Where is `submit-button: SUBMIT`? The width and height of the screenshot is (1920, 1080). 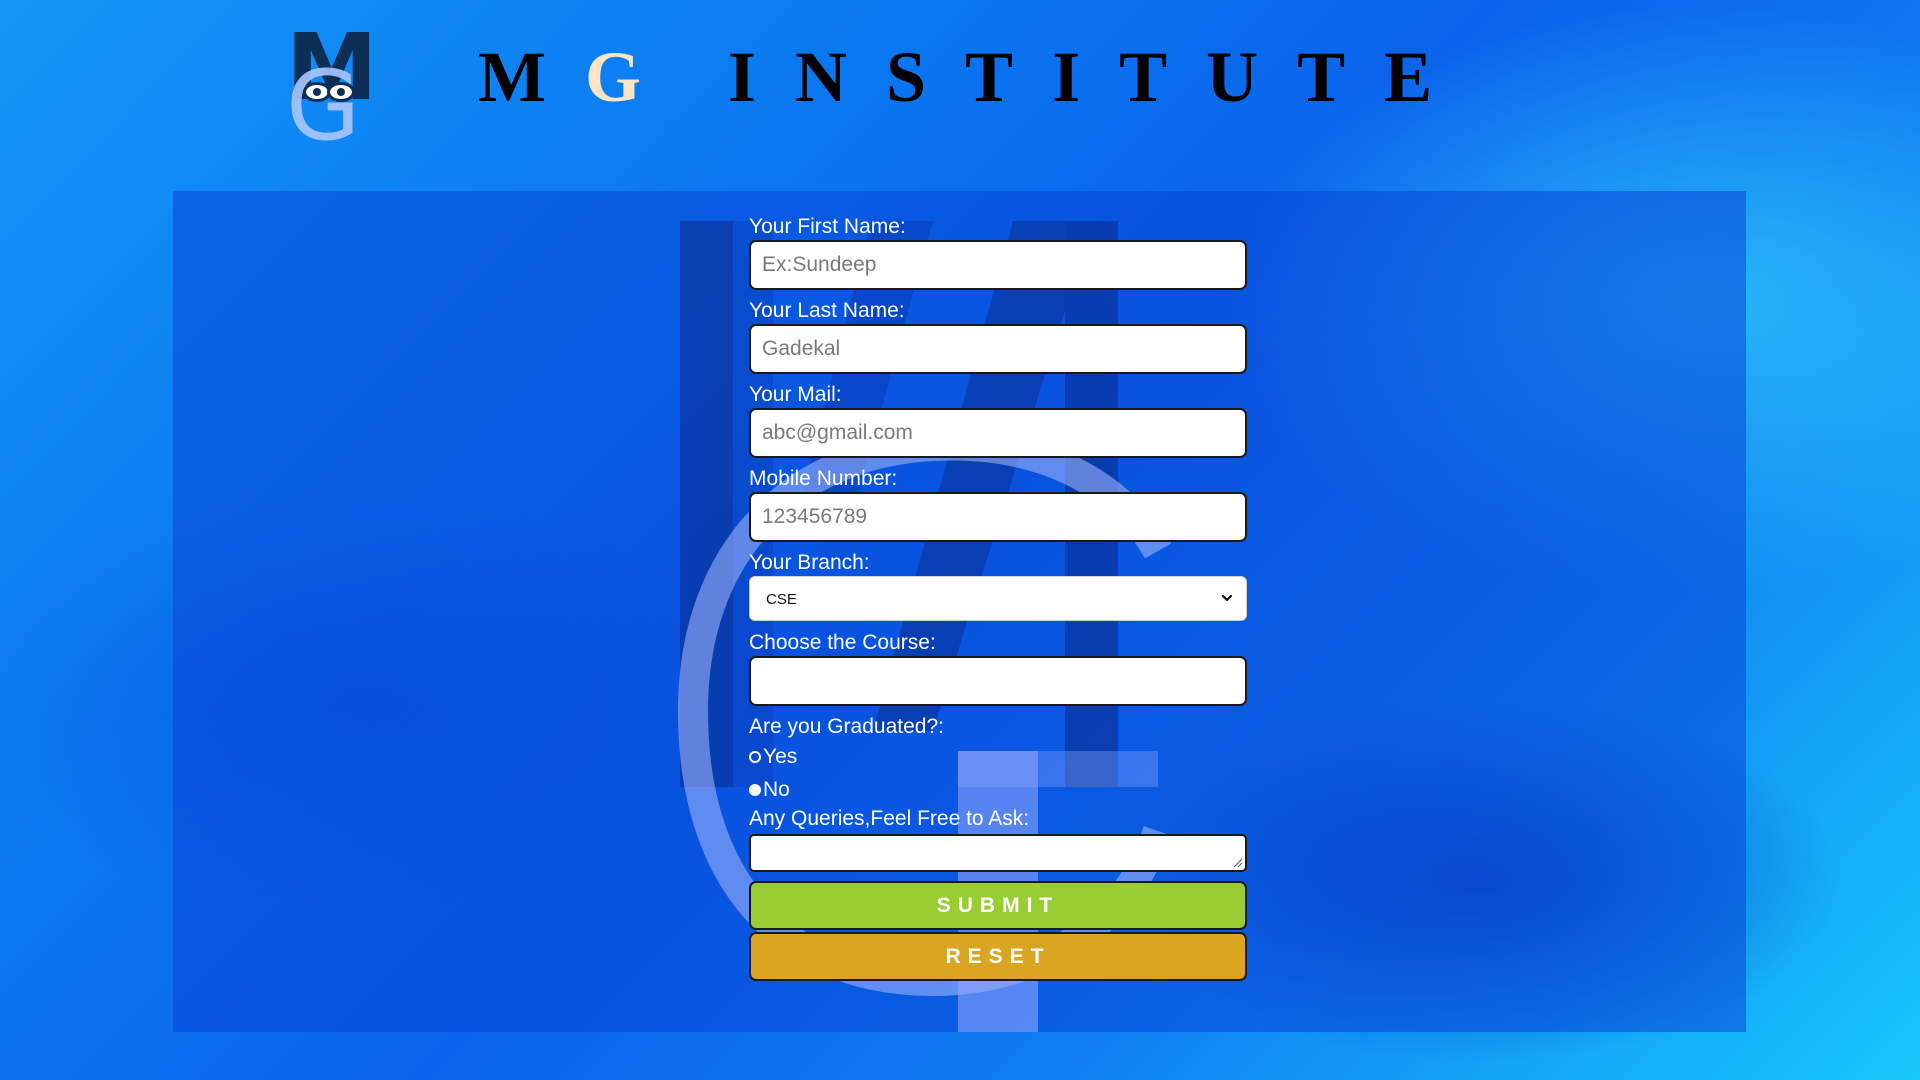
submit-button: SUBMIT is located at coordinates (998, 905).